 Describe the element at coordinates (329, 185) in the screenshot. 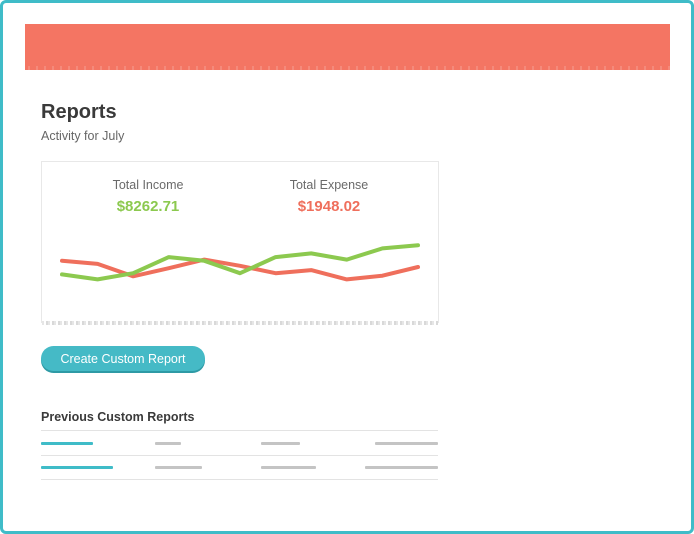

I see `expense-label: Total Expense` at that location.